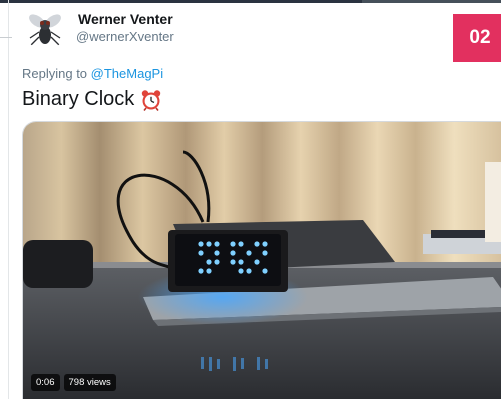 This screenshot has width=501, height=399. Describe the element at coordinates (125, 36) in the screenshot. I see `user-handle: @wernerXventer` at that location.